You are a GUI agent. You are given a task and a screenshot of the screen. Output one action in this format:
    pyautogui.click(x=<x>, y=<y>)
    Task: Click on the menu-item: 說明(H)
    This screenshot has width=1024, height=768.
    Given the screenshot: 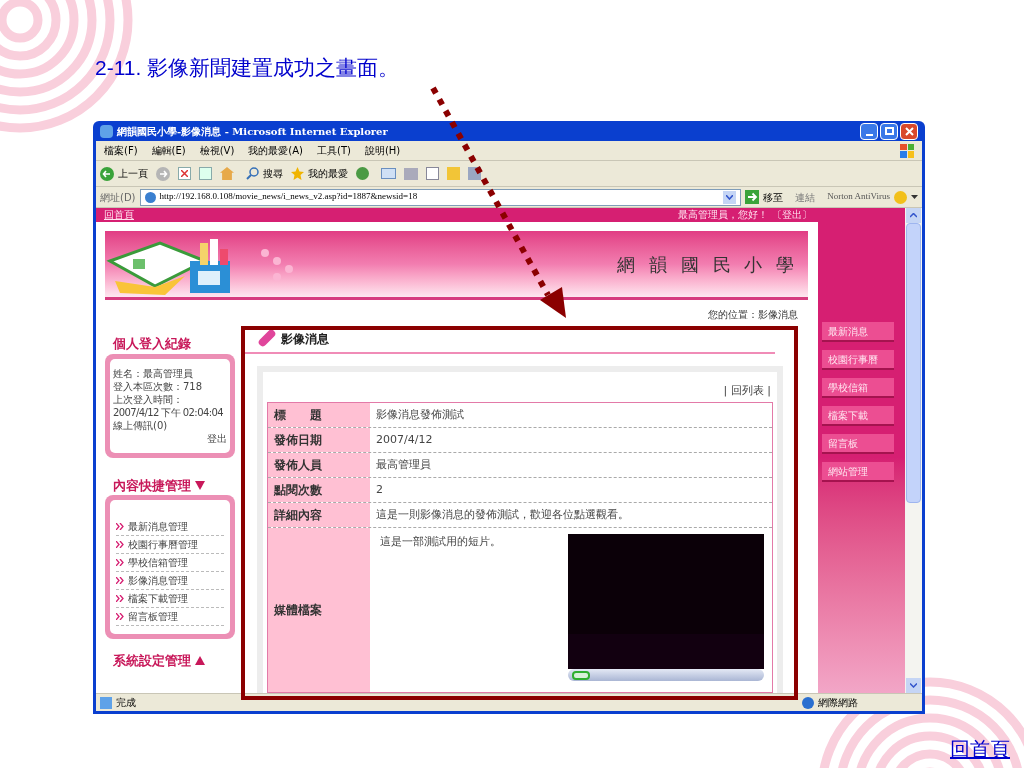 What is the action you would take?
    pyautogui.click(x=382, y=150)
    